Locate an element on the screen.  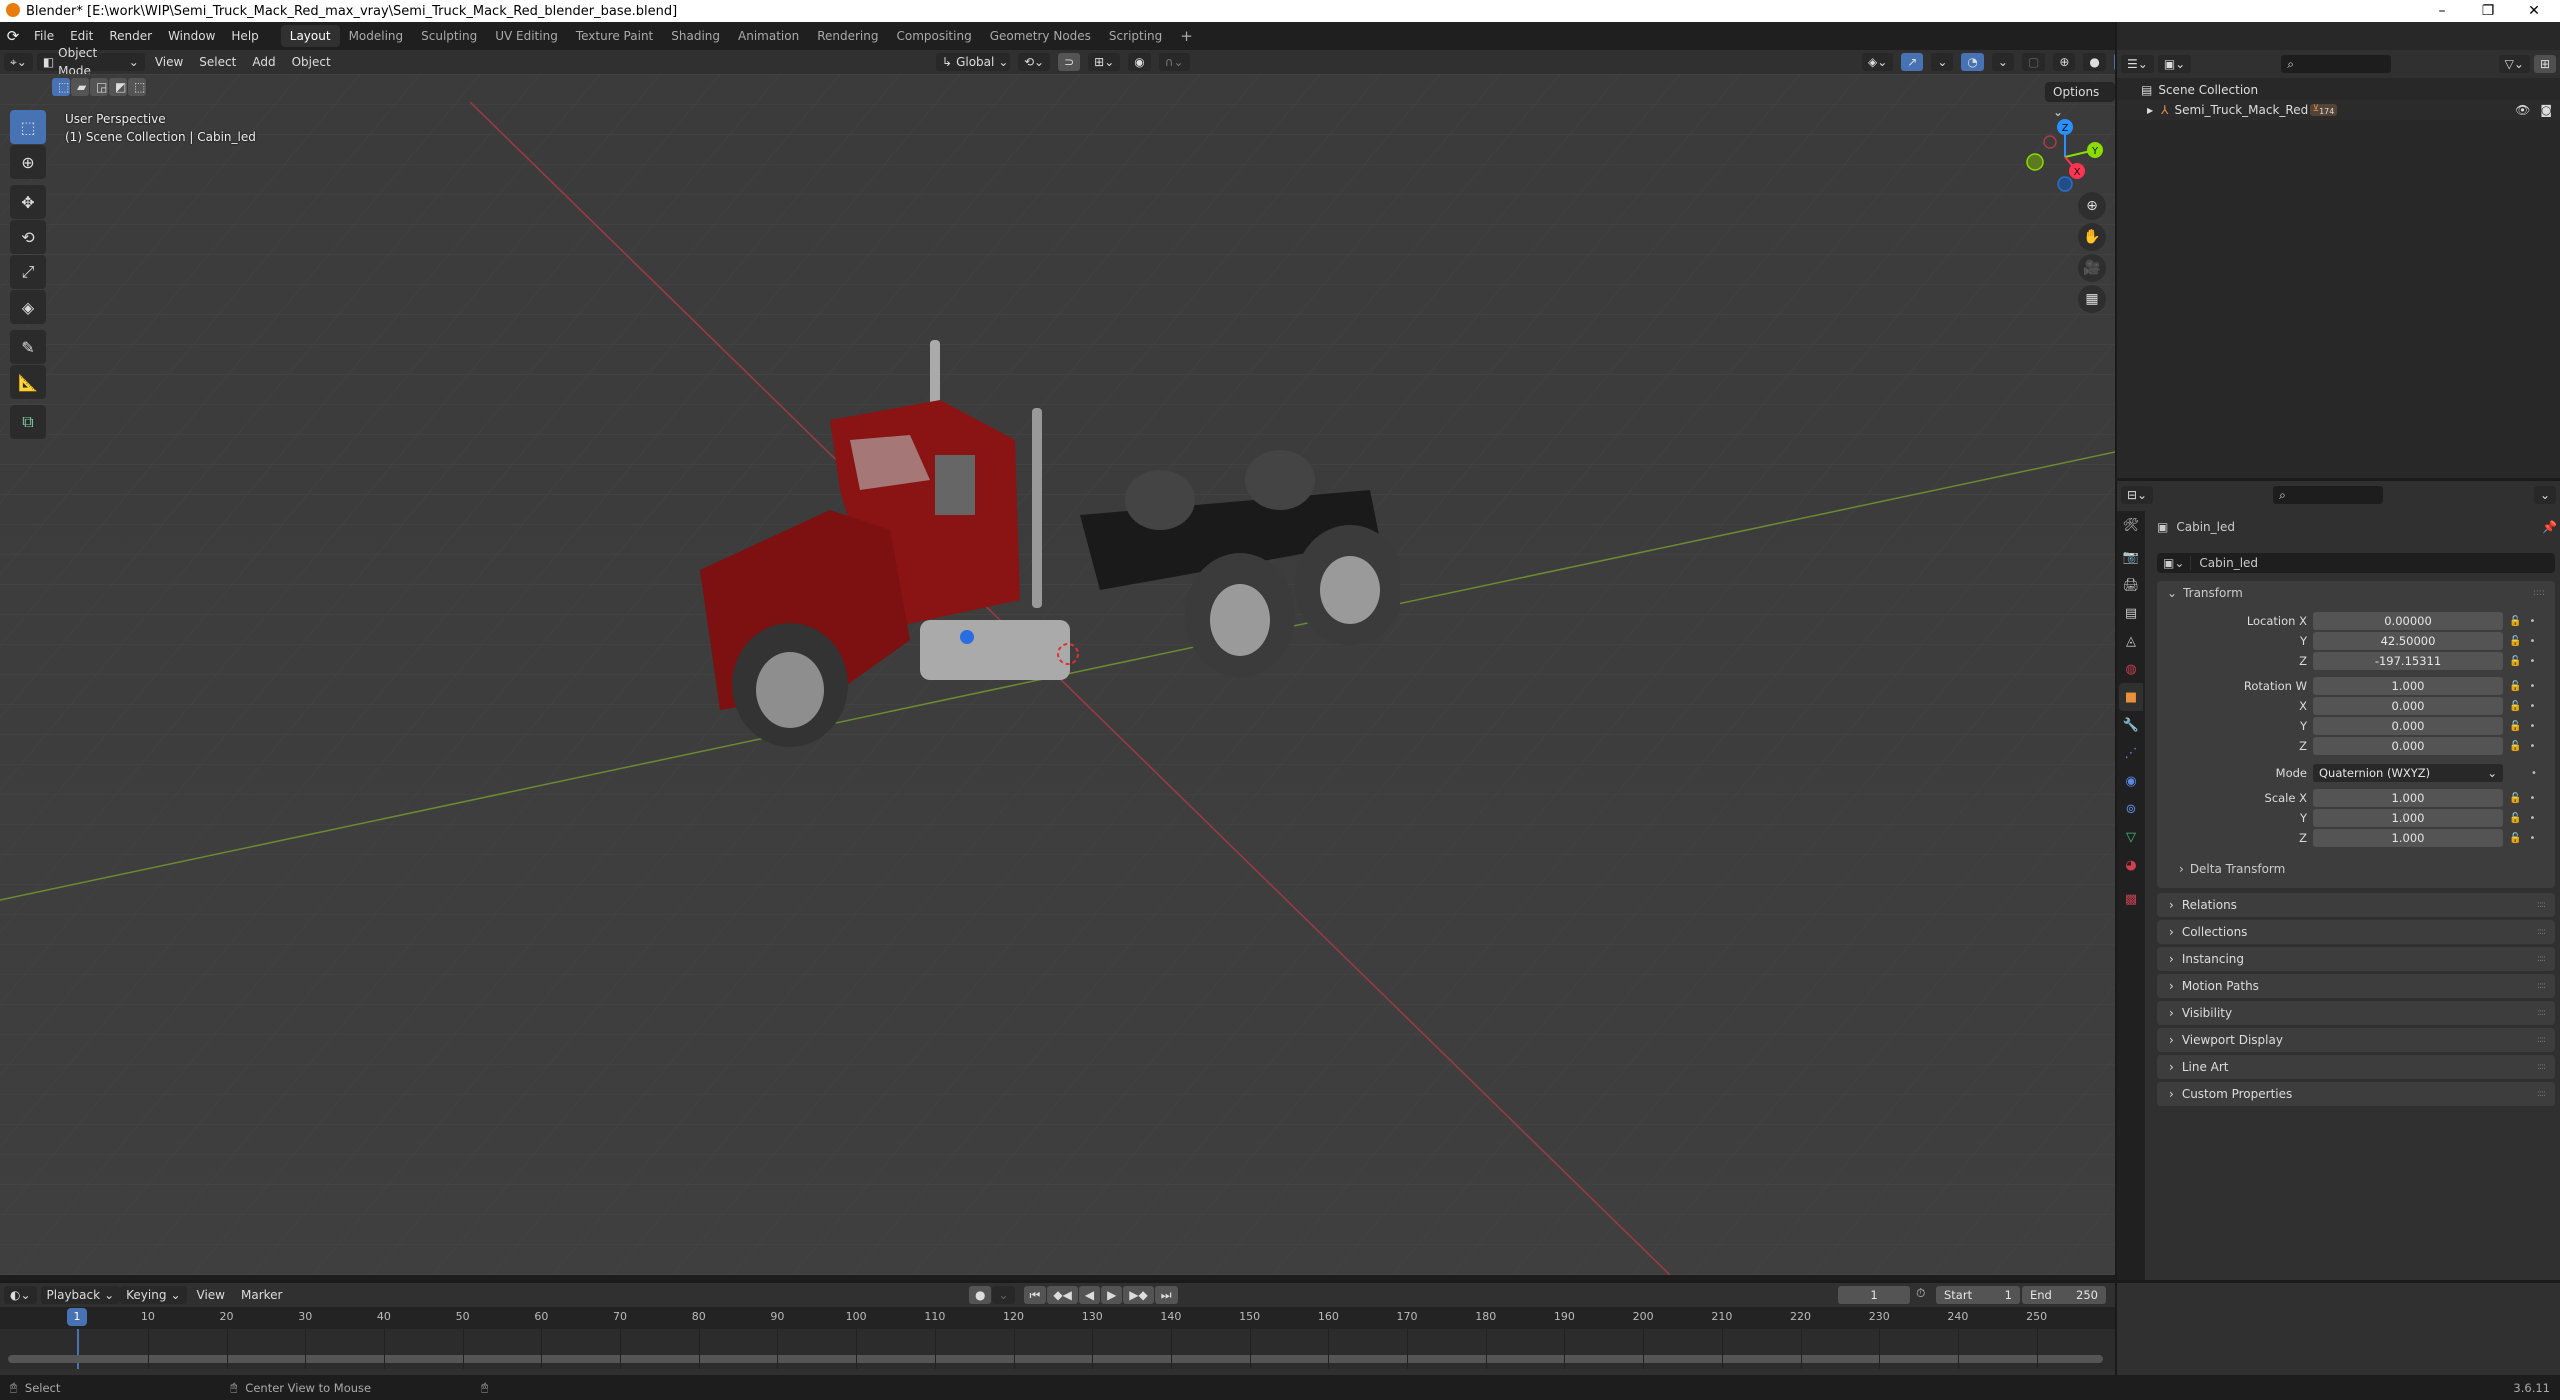
close-button: ✕ is located at coordinates (2534, 11).